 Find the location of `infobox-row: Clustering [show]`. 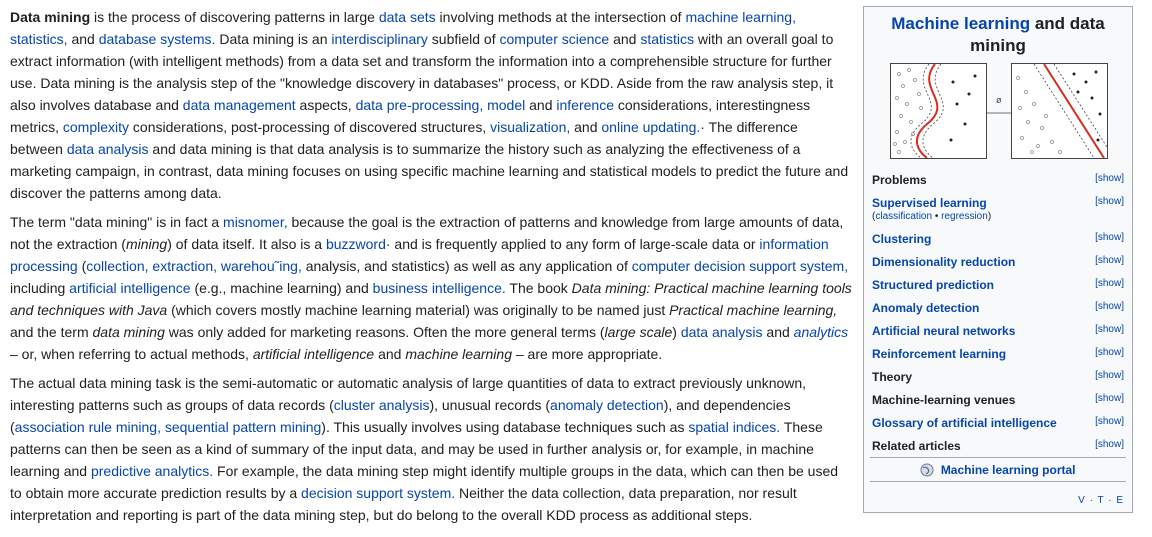

infobox-row: Clustering [show] is located at coordinates (998, 243).